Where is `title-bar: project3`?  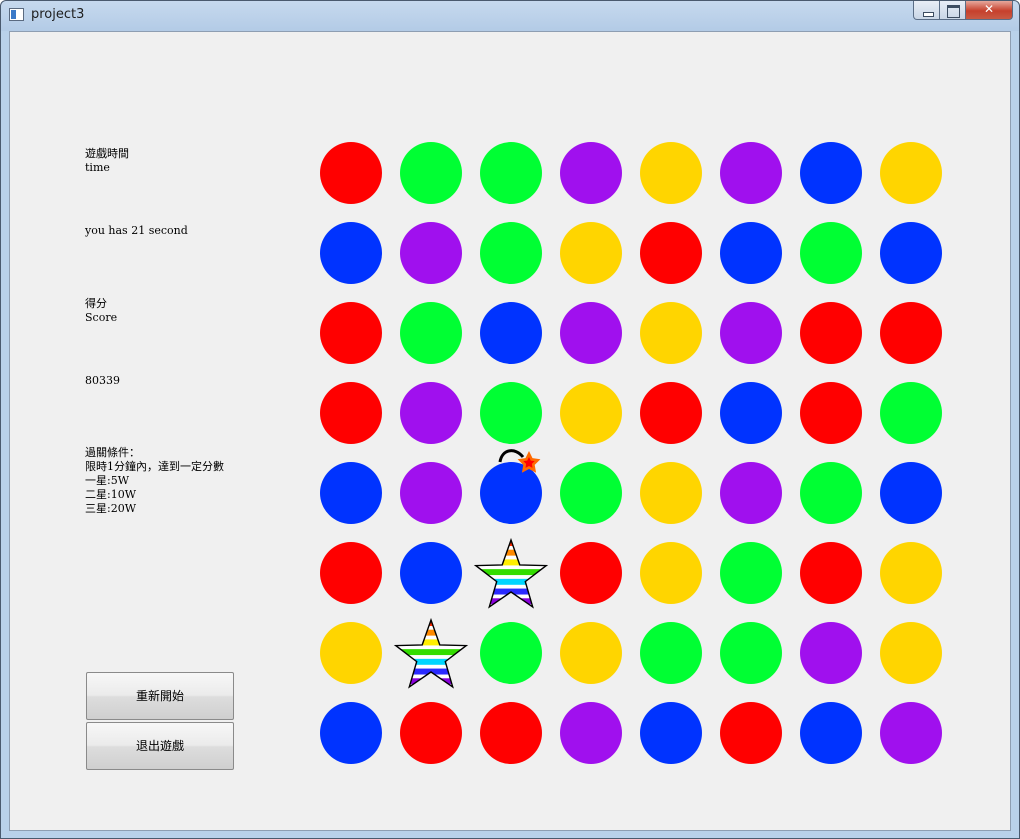 title-bar: project3 is located at coordinates (510, 16).